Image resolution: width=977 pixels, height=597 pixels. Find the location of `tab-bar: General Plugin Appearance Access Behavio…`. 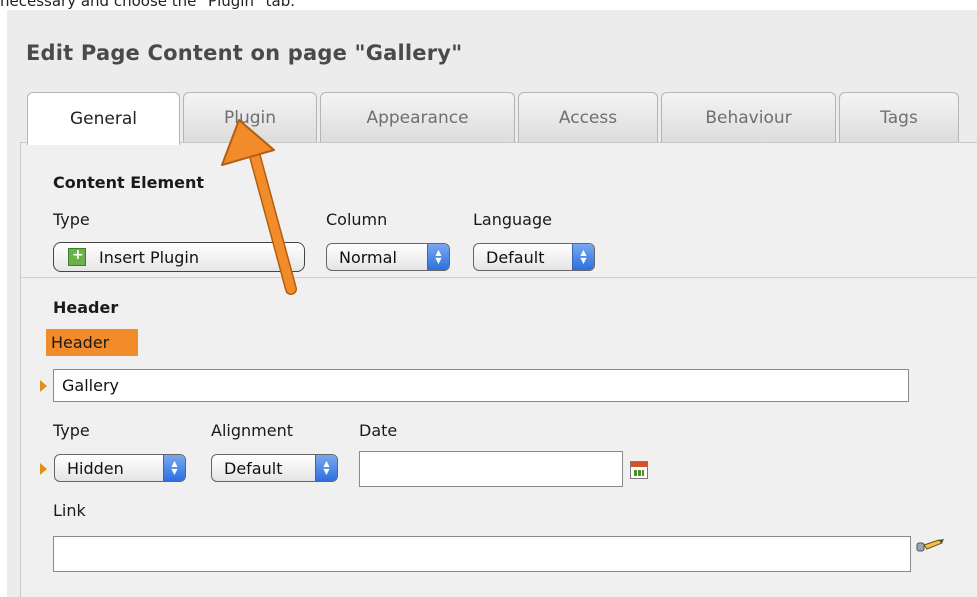

tab-bar: General Plugin Appearance Access Behavio… is located at coordinates (502, 118).